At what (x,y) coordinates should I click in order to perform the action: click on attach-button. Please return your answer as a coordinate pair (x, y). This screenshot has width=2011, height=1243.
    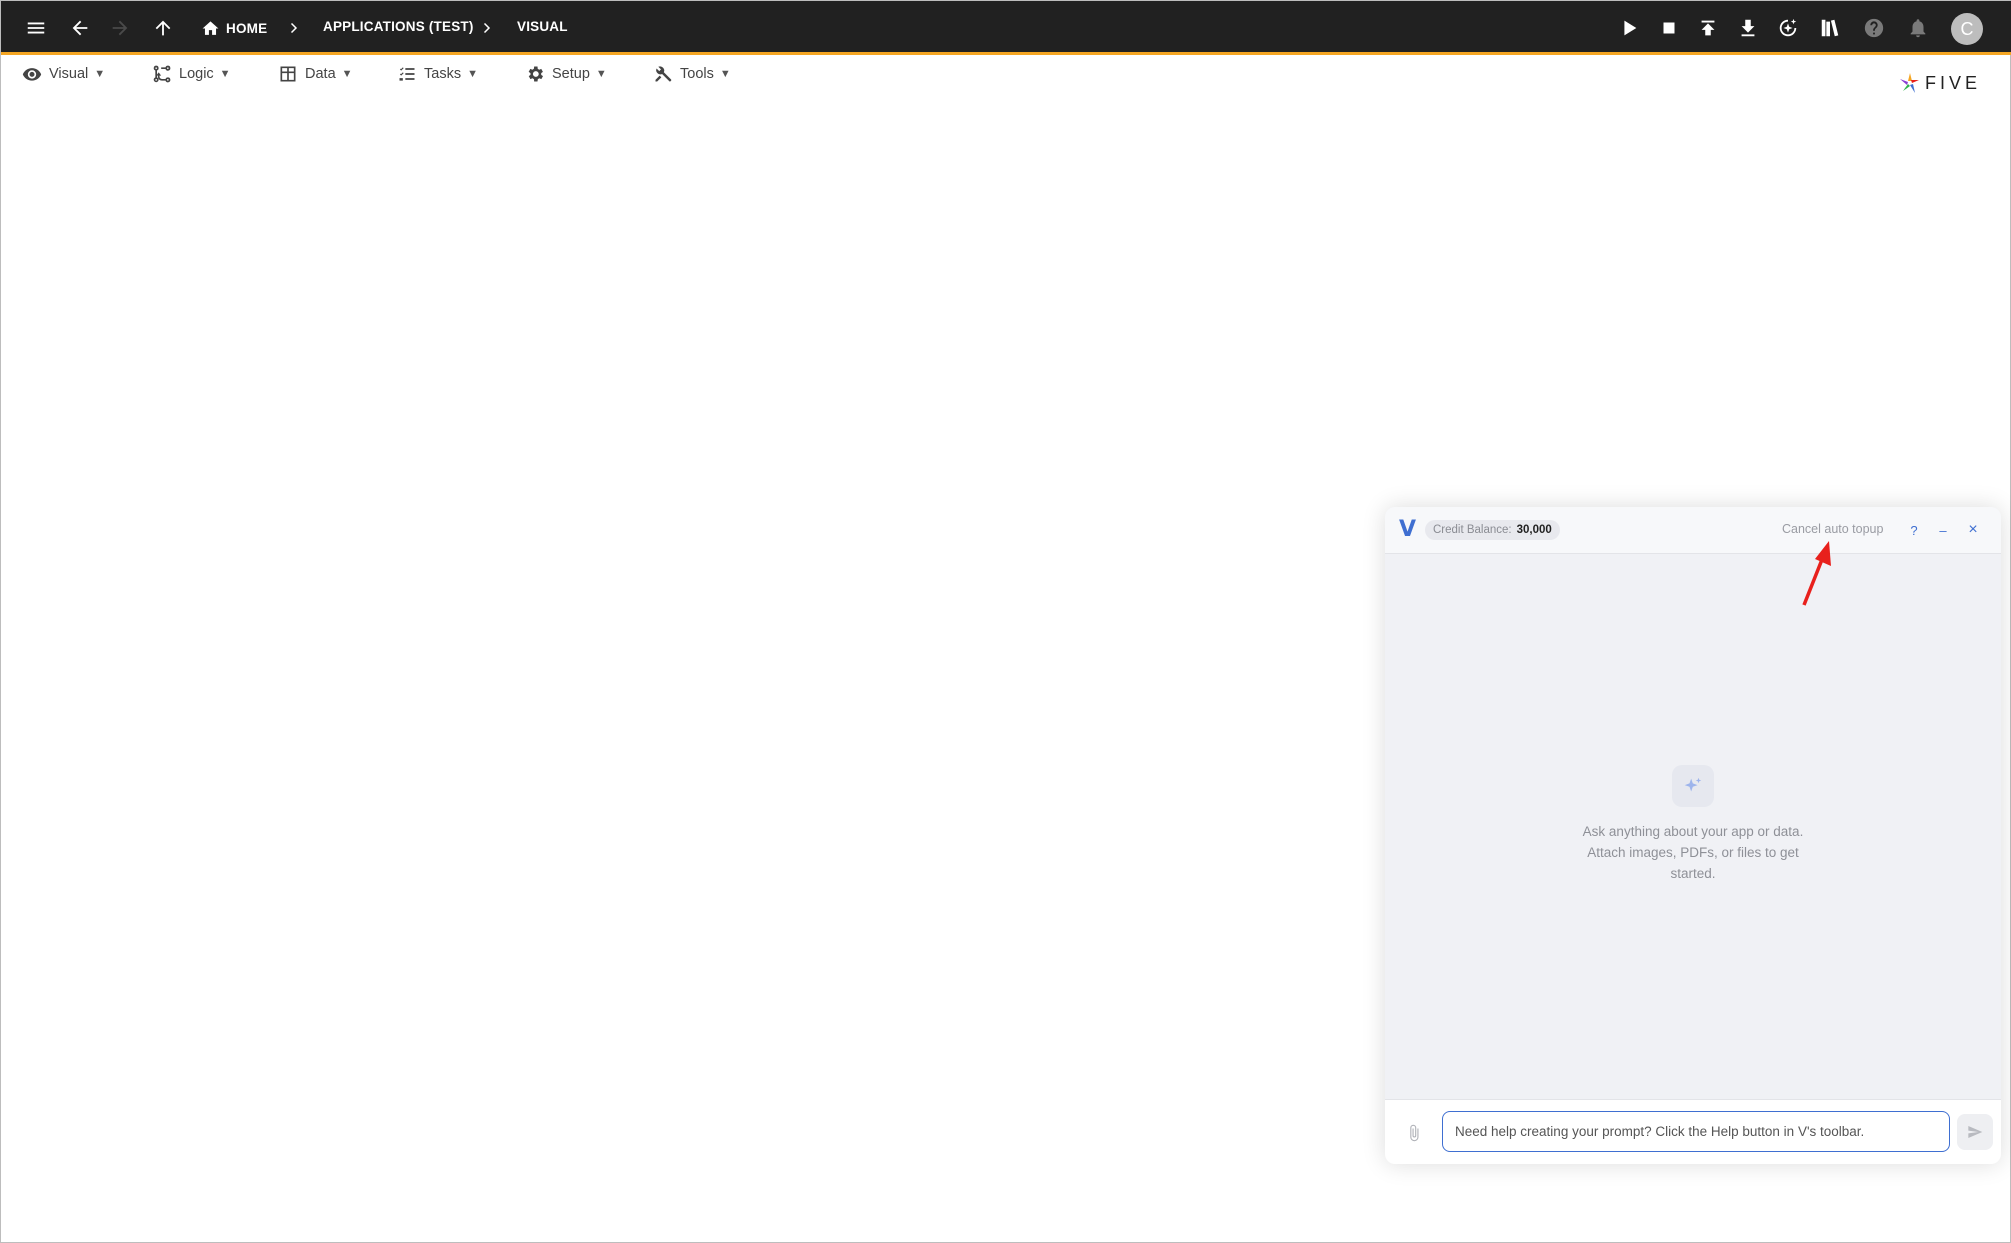
    Looking at the image, I should click on (1414, 1133).